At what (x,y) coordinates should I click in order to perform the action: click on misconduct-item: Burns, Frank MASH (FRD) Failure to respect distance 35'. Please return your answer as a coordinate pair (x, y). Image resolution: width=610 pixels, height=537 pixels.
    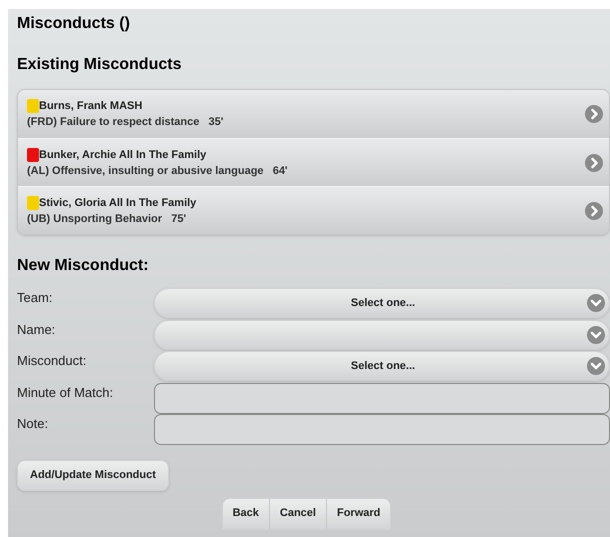
    Looking at the image, I should click on (313, 114).